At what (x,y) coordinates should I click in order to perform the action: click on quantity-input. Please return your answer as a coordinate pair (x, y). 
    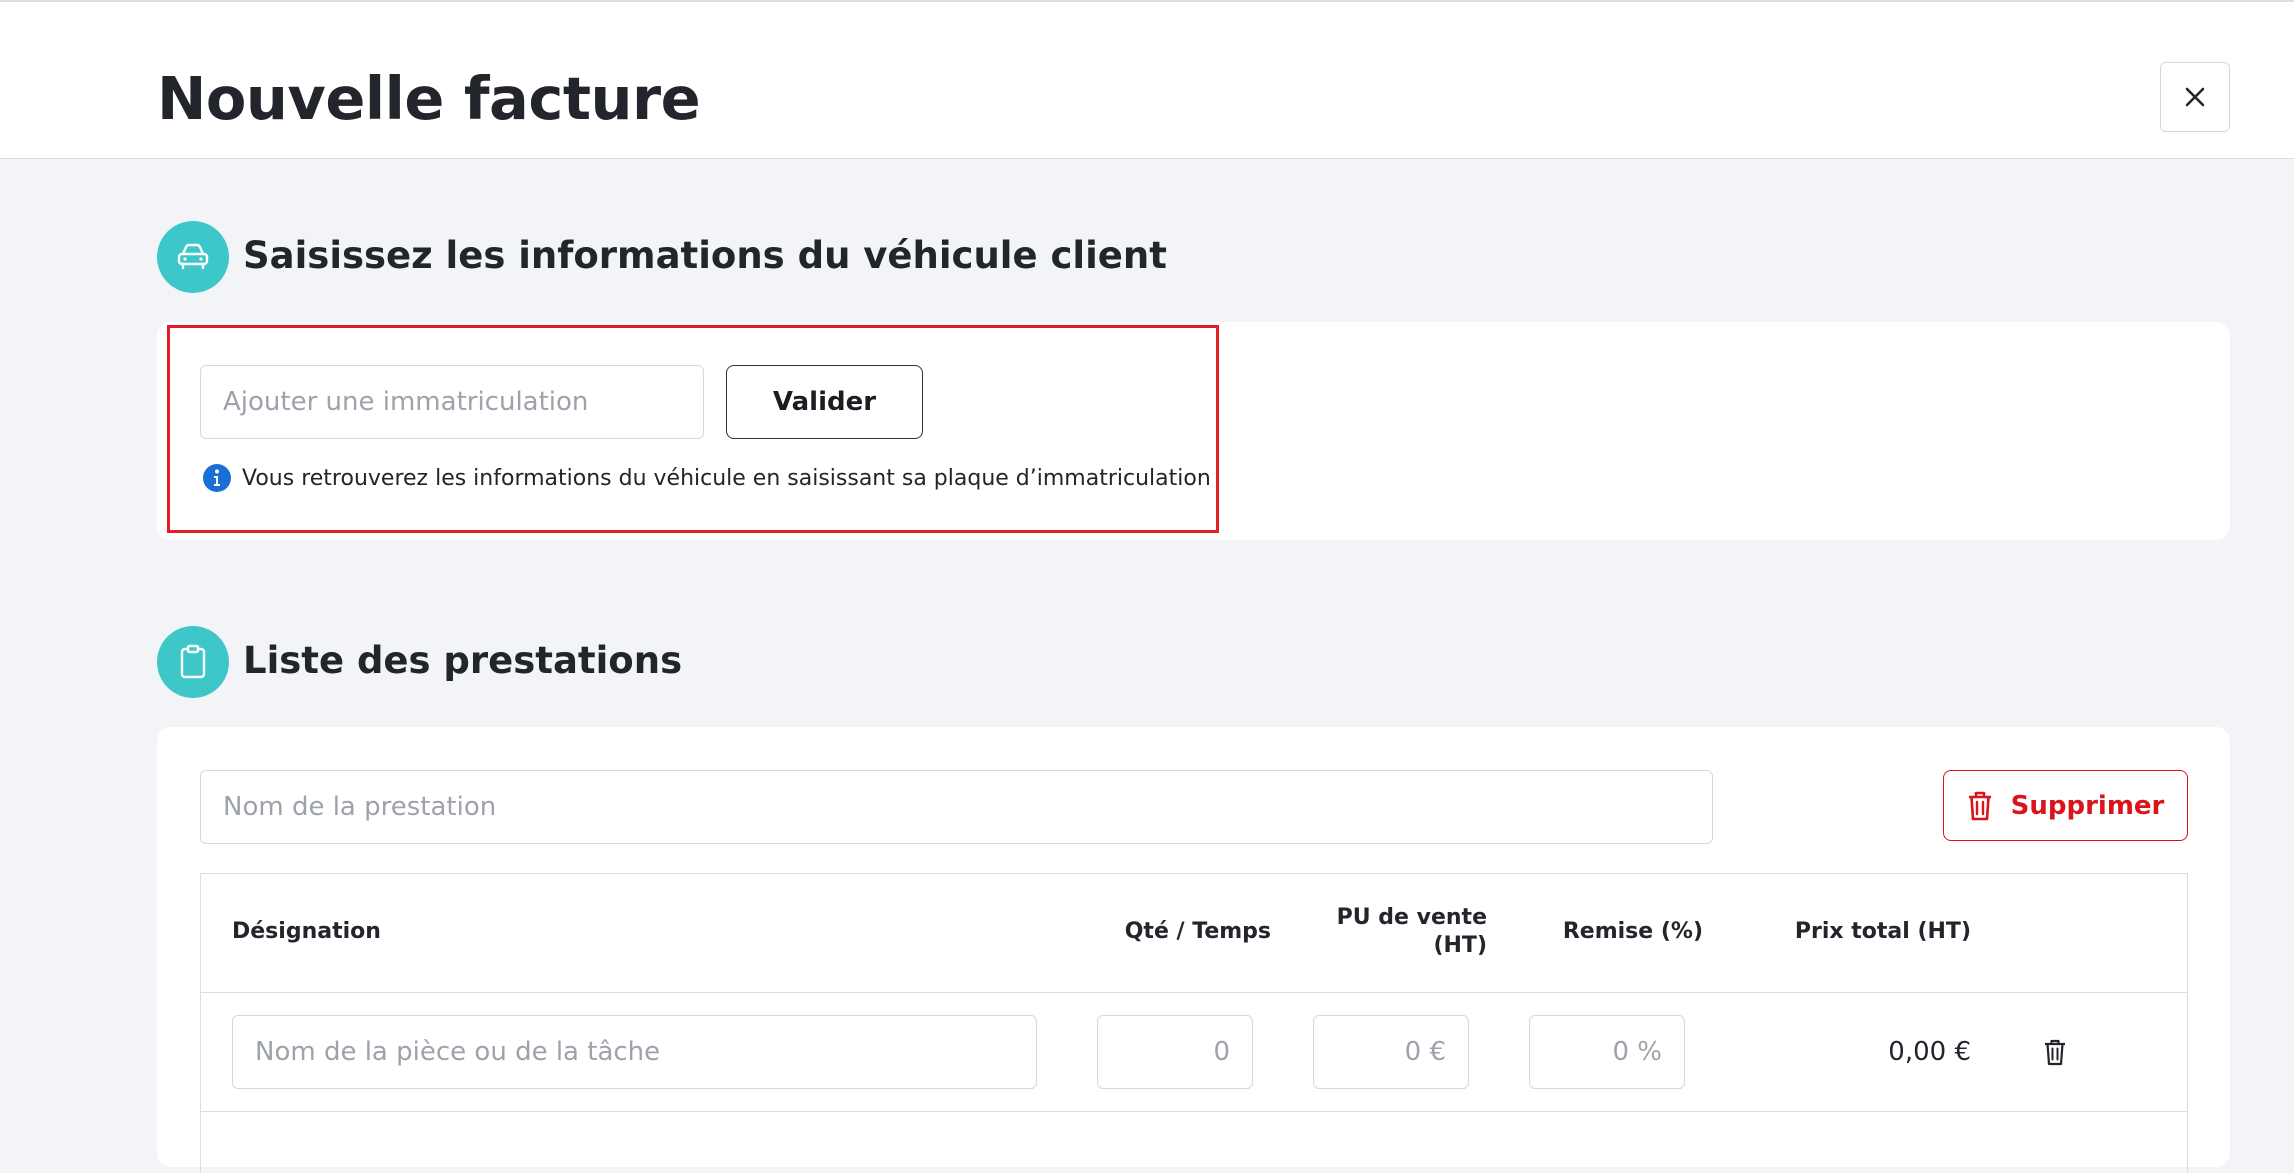
    Looking at the image, I should click on (1175, 1052).